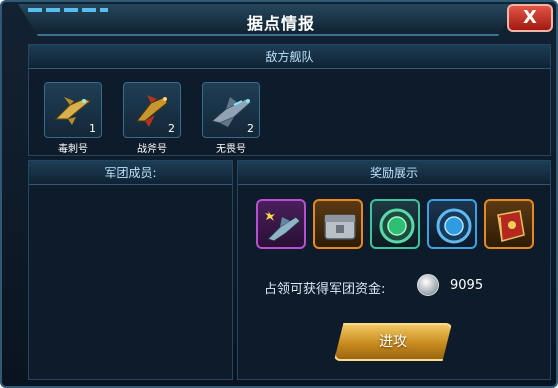 The height and width of the screenshot is (388, 558). I want to click on funds-value: 9095, so click(467, 285).